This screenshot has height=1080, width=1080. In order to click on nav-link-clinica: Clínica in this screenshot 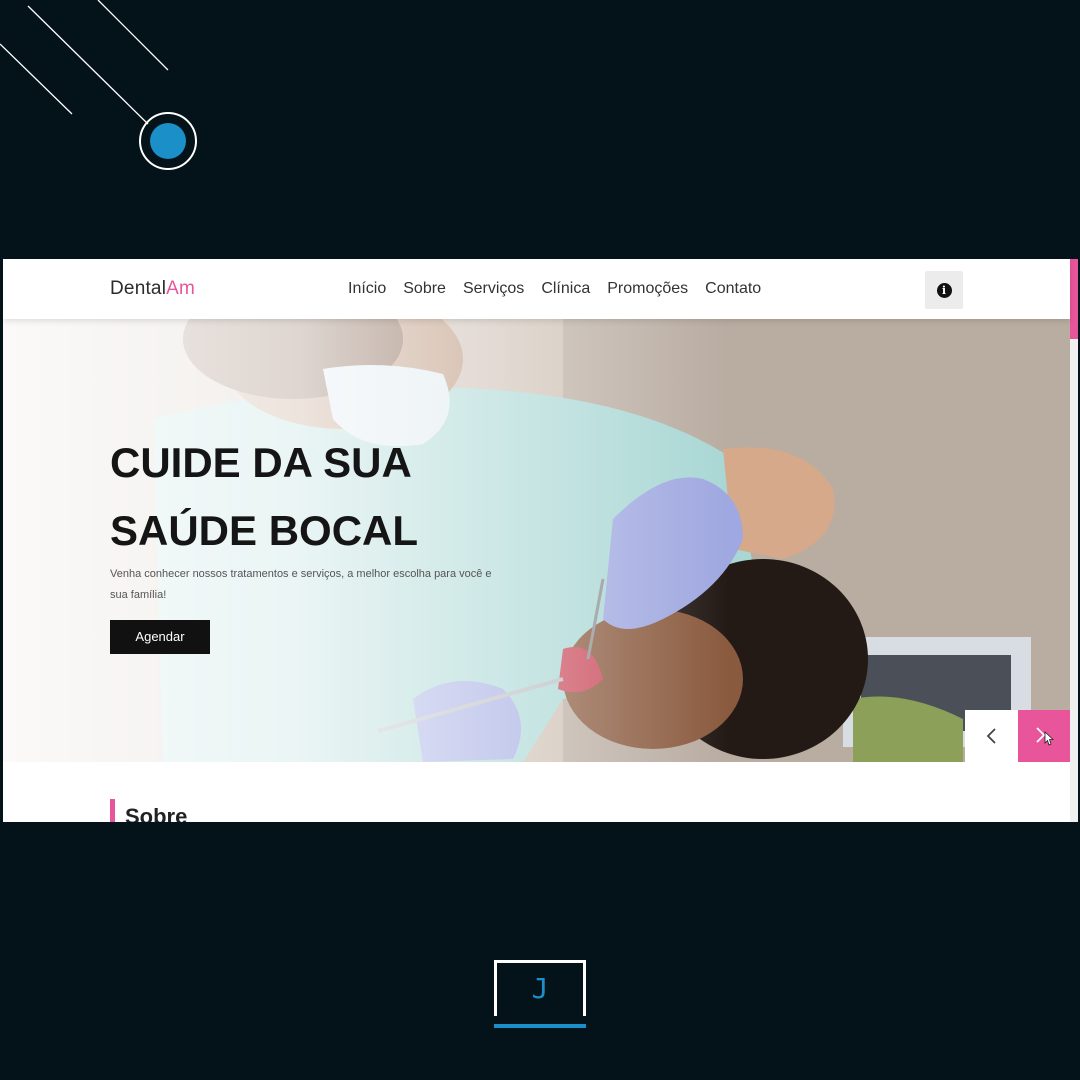, I will do `click(565, 289)`.